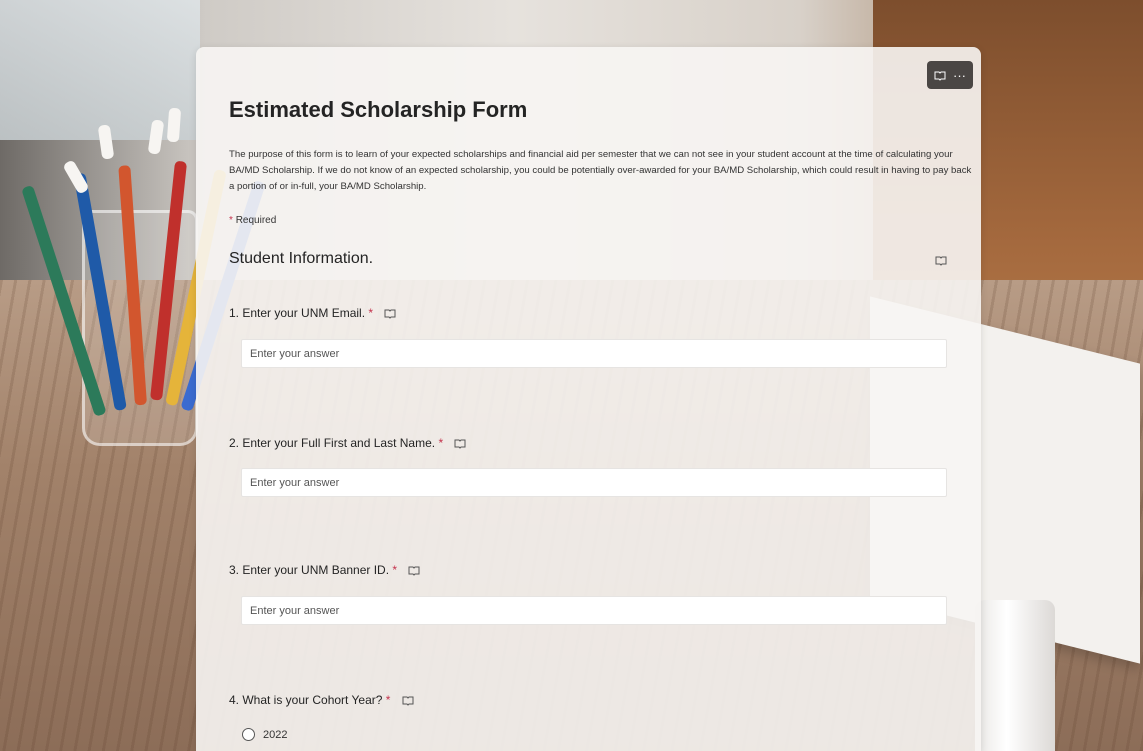  What do you see at coordinates (256, 220) in the screenshot?
I see `required-label: Required` at bounding box center [256, 220].